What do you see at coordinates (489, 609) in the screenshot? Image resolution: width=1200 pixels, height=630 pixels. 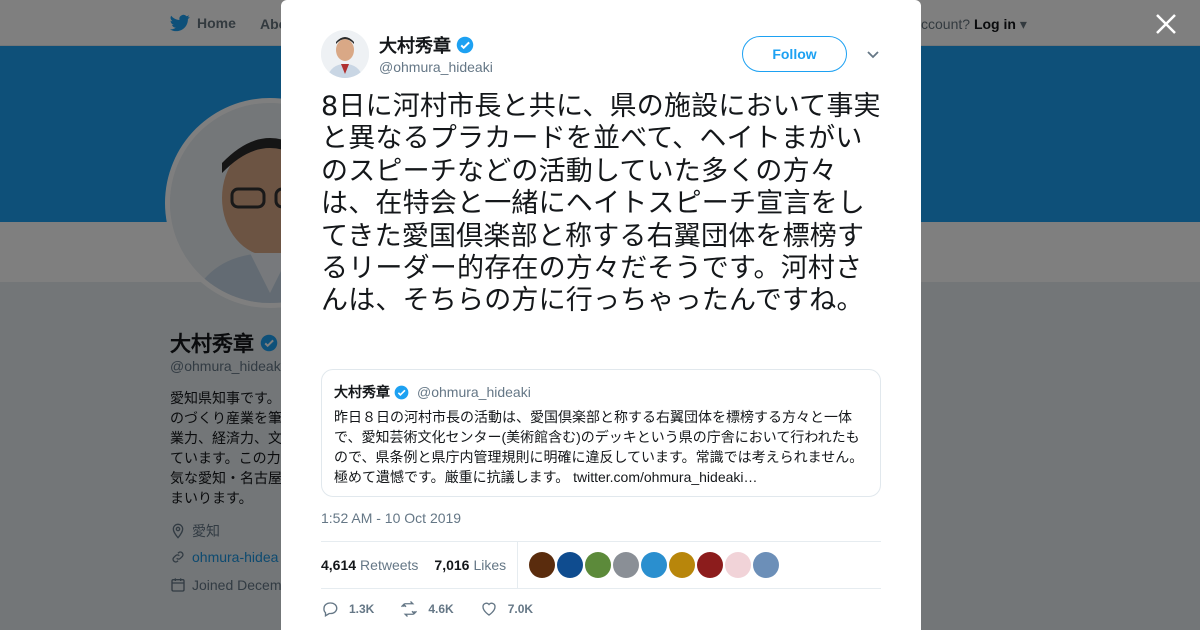 I see `like-icon` at bounding box center [489, 609].